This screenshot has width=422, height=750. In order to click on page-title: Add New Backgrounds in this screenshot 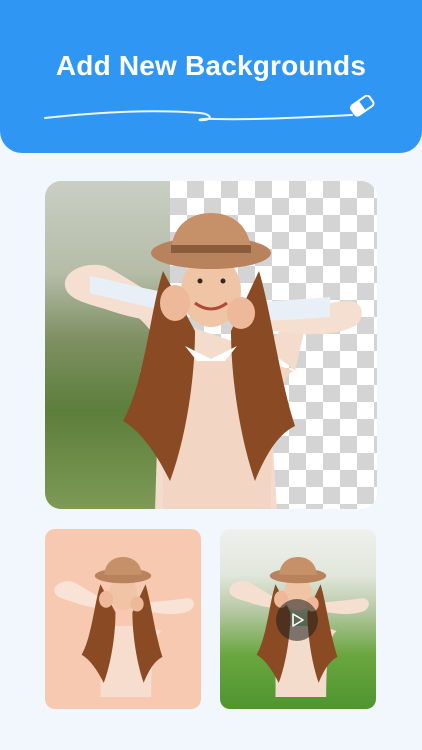, I will do `click(211, 65)`.